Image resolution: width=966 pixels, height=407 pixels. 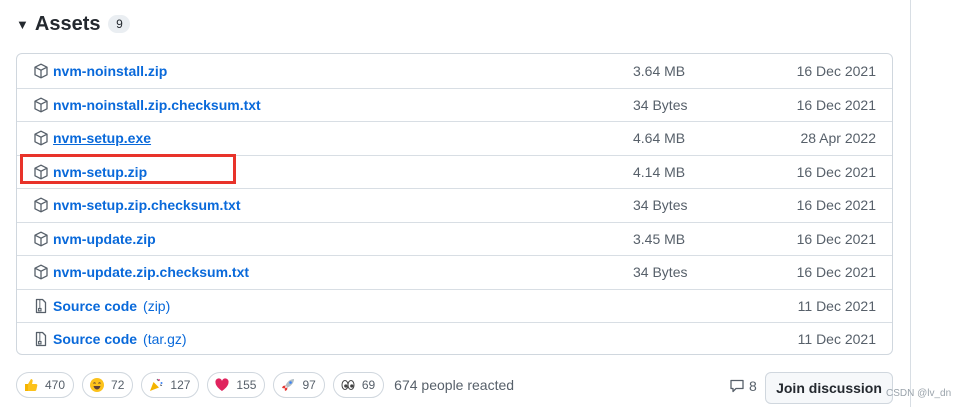 I want to click on asset-link: Source code (zip), so click(x=111, y=306).